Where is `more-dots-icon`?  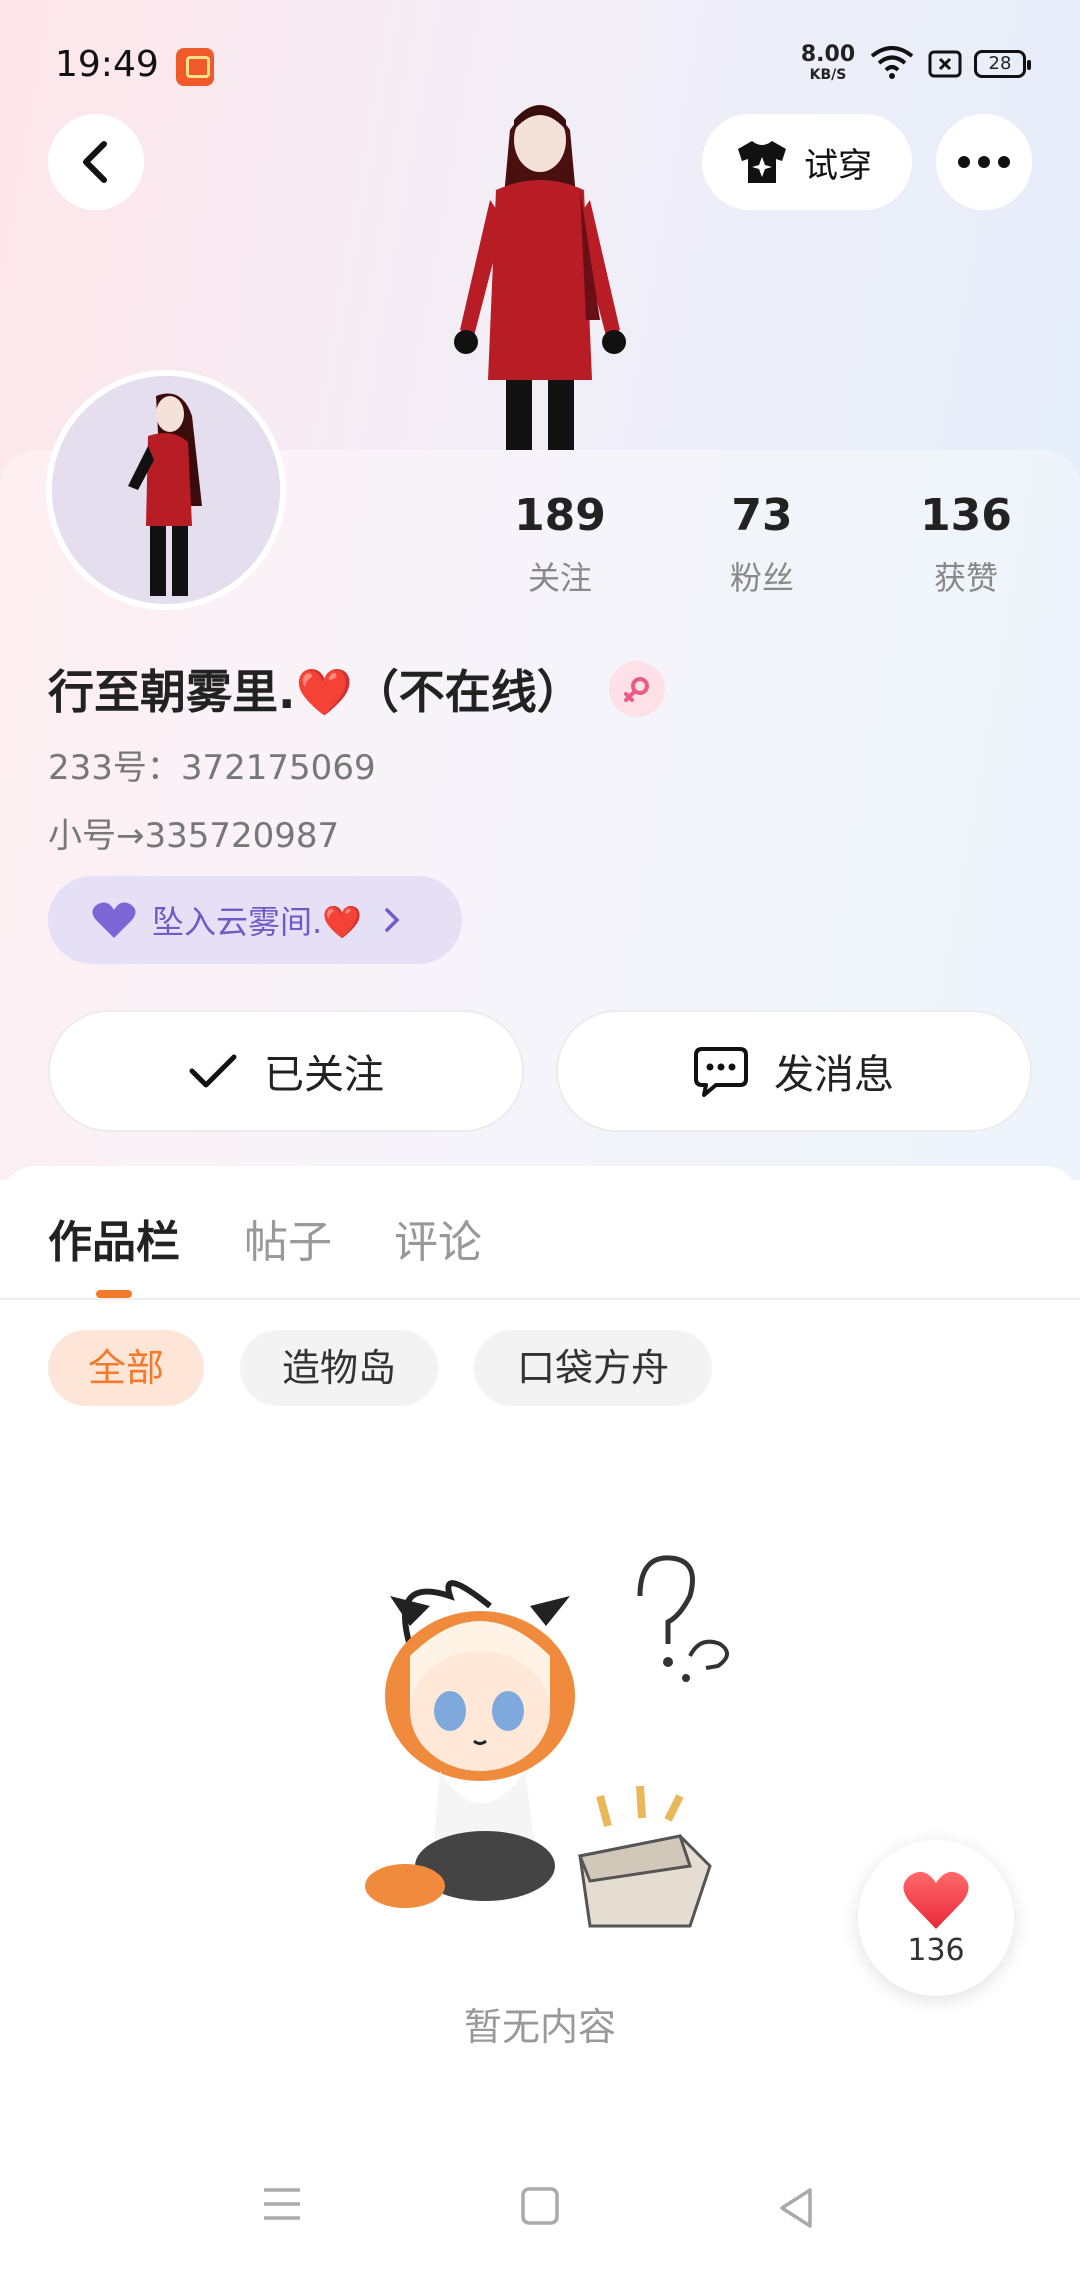 more-dots-icon is located at coordinates (984, 162).